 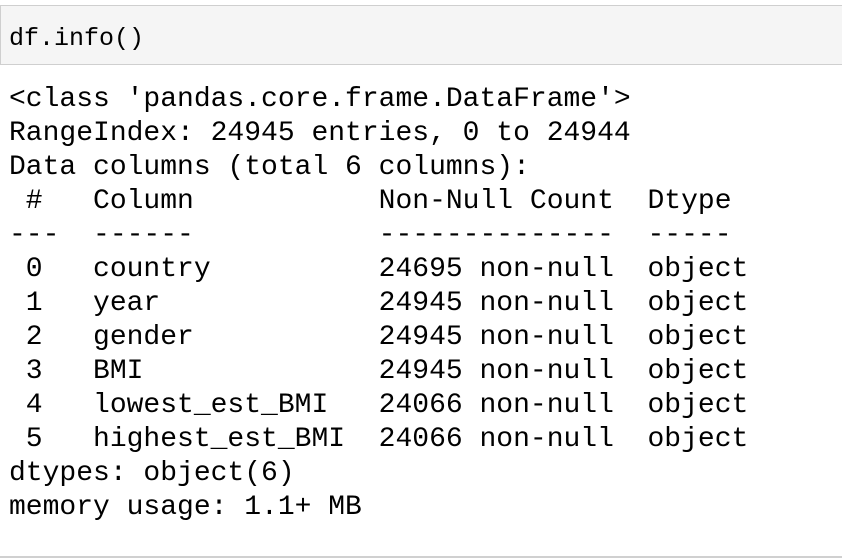 What do you see at coordinates (379, 439) in the screenshot?
I see `output-table-row: 5 highest_est_BMI 24066 non-null object` at bounding box center [379, 439].